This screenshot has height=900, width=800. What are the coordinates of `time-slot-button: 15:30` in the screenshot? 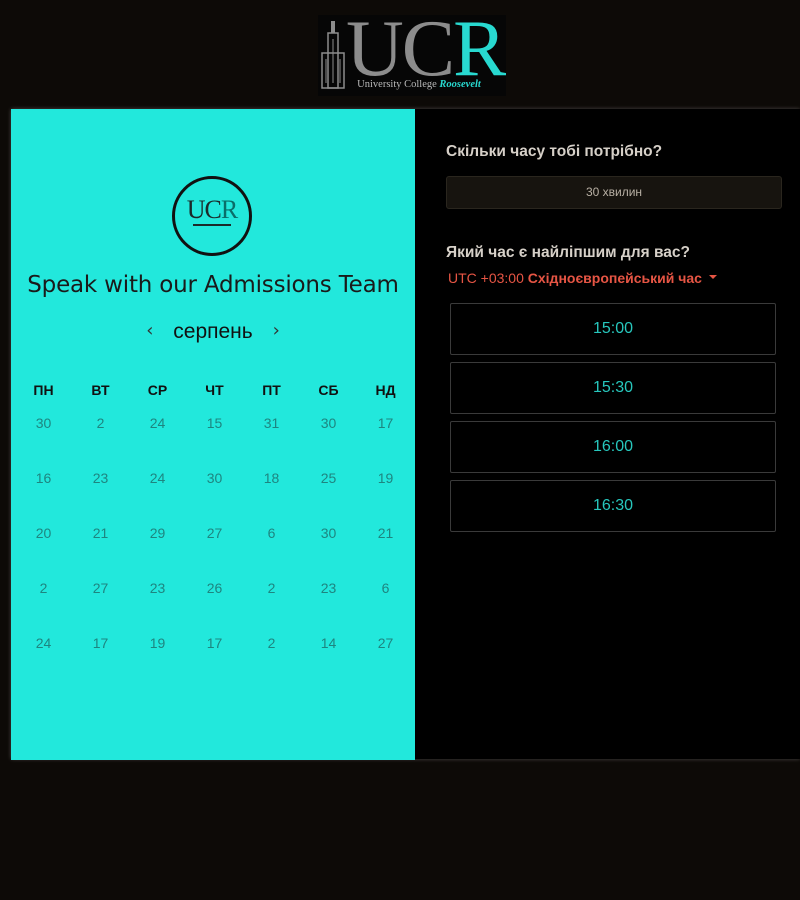 It's located at (613, 388).